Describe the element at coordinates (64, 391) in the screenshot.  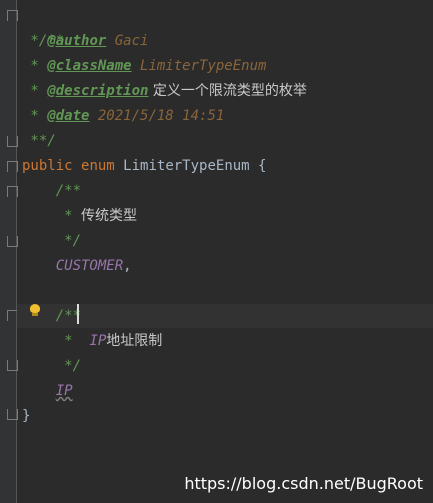
I see `enum-constant: IP` at that location.